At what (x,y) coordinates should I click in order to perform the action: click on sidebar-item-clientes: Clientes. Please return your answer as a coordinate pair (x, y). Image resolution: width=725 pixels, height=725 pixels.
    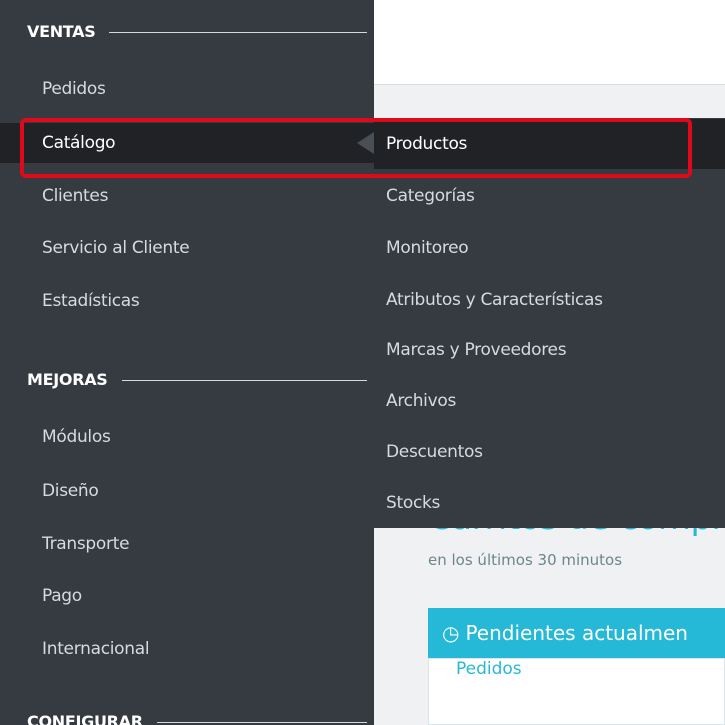
    Looking at the image, I should click on (187, 196).